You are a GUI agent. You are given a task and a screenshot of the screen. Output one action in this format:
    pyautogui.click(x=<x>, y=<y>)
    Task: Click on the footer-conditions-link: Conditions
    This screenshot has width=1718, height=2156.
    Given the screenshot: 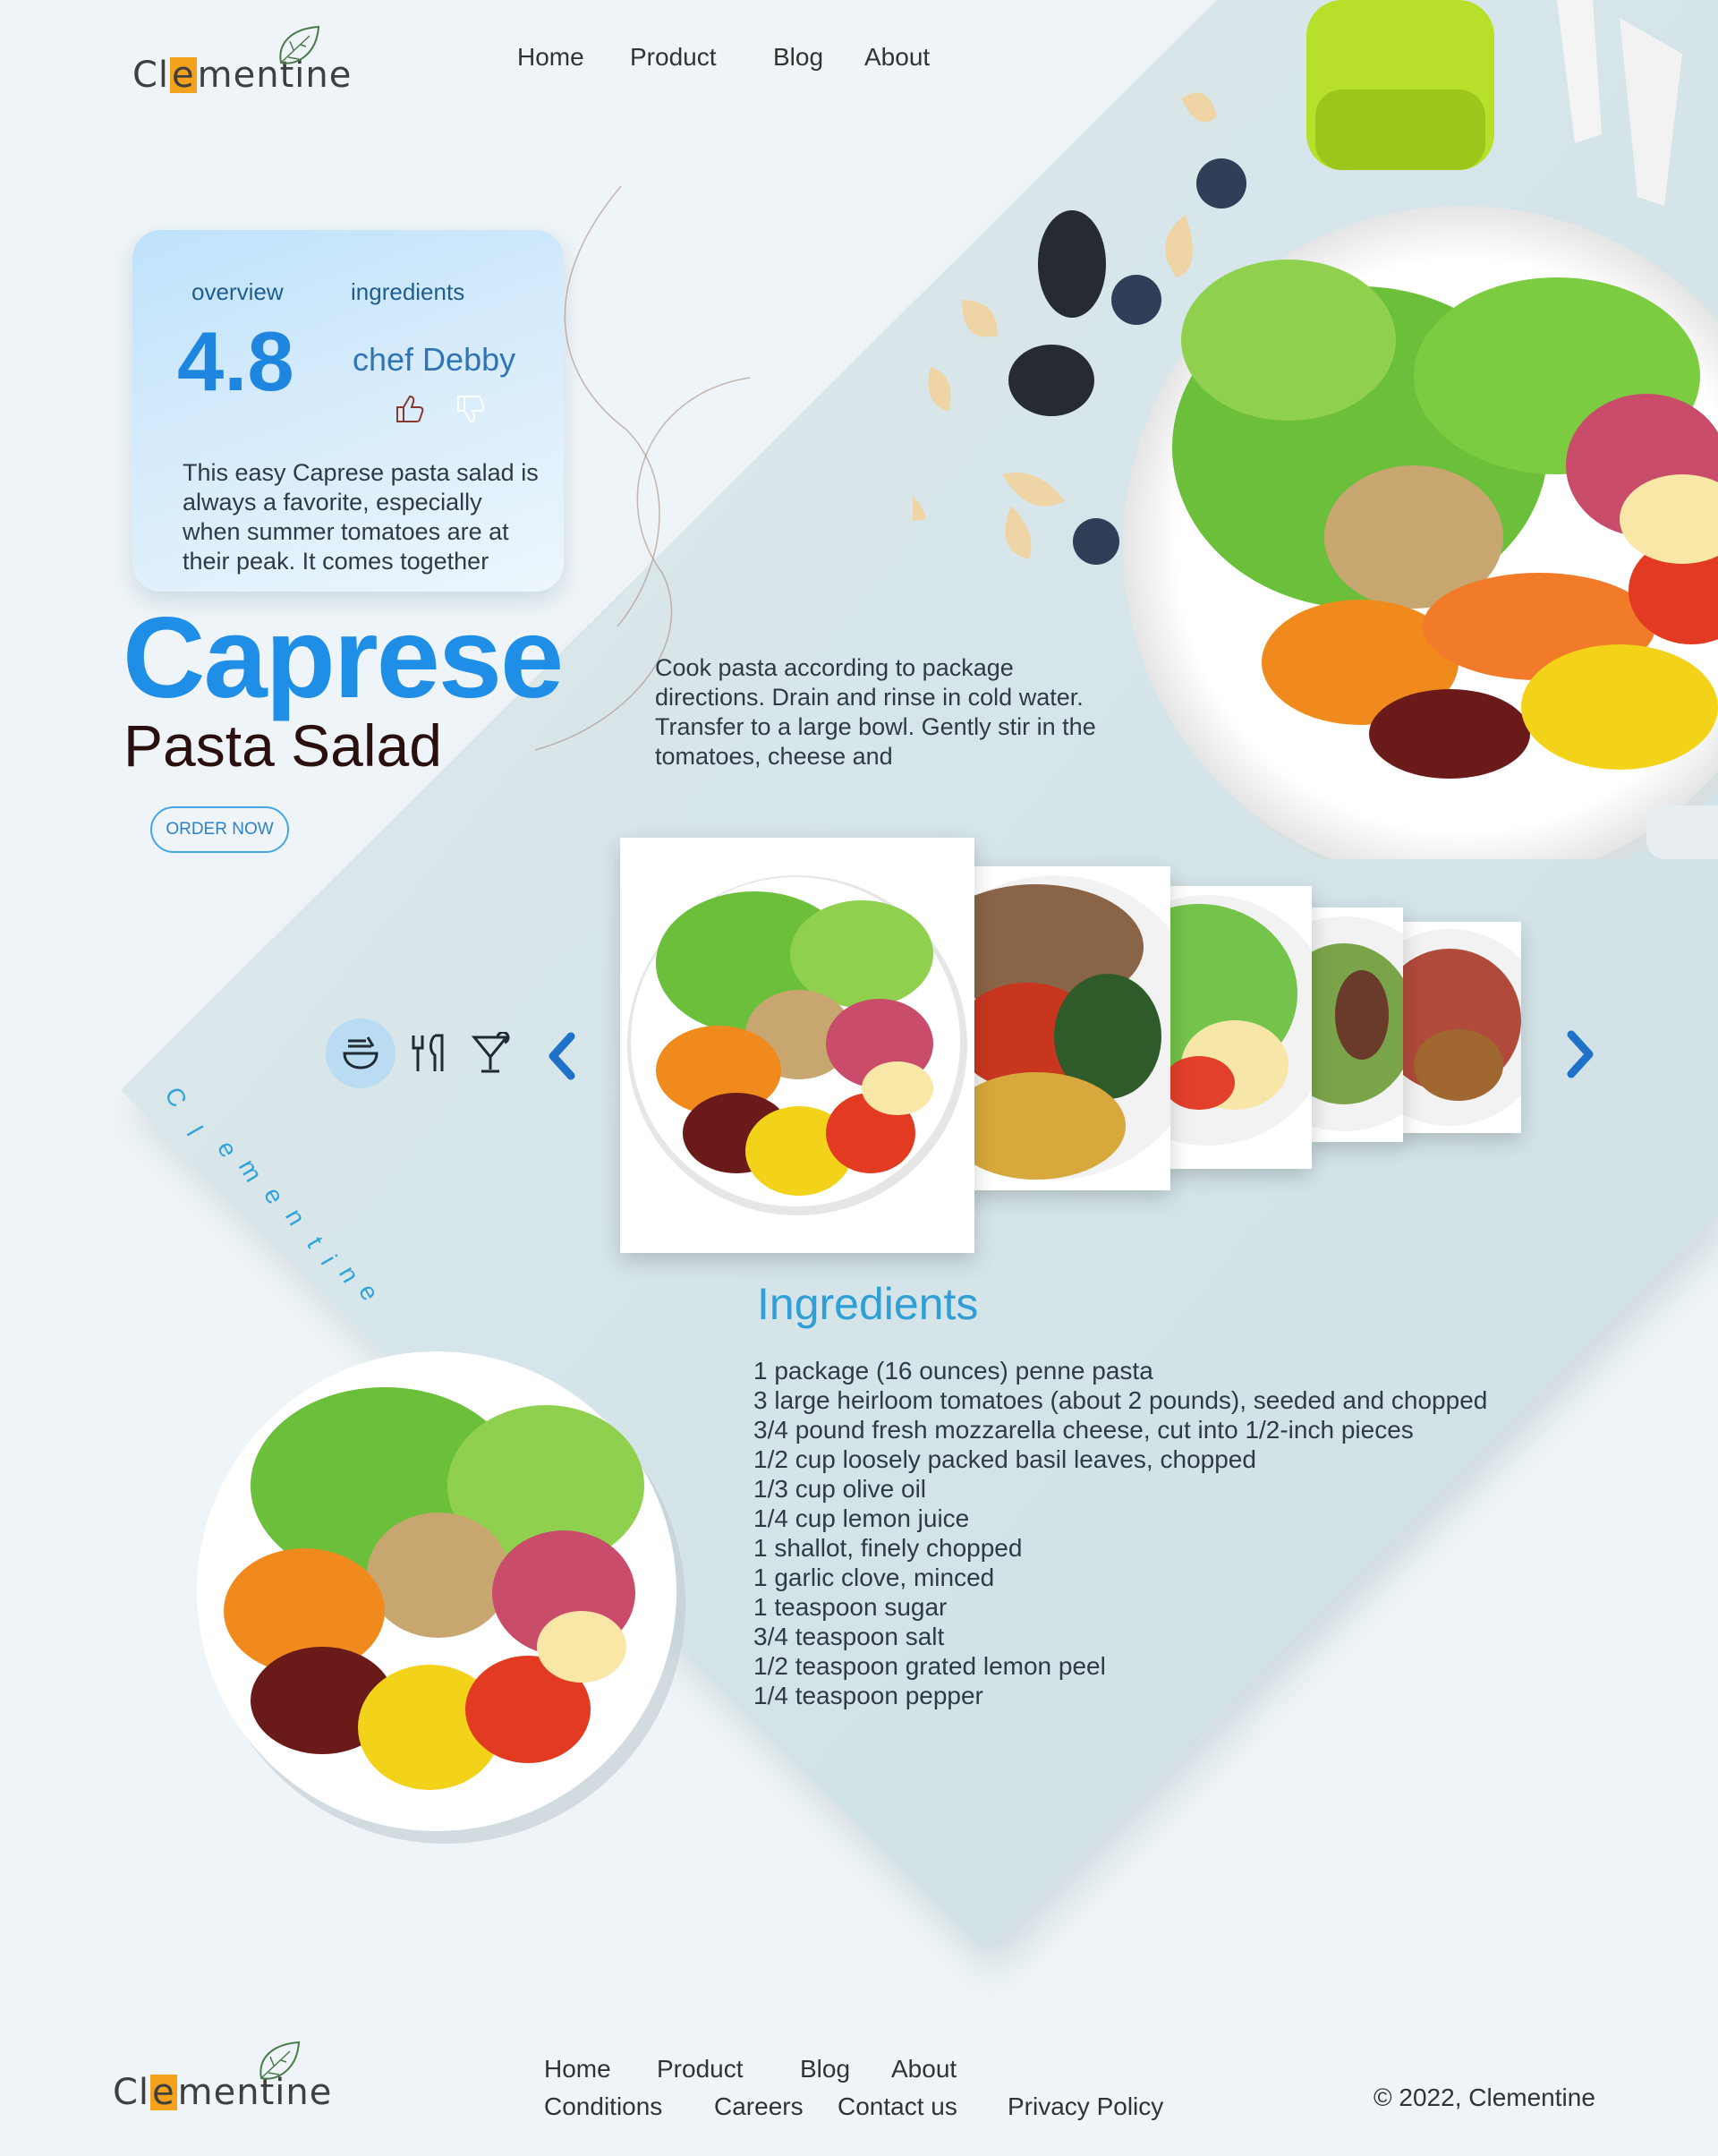 What is the action you would take?
    pyautogui.click(x=603, y=2106)
    